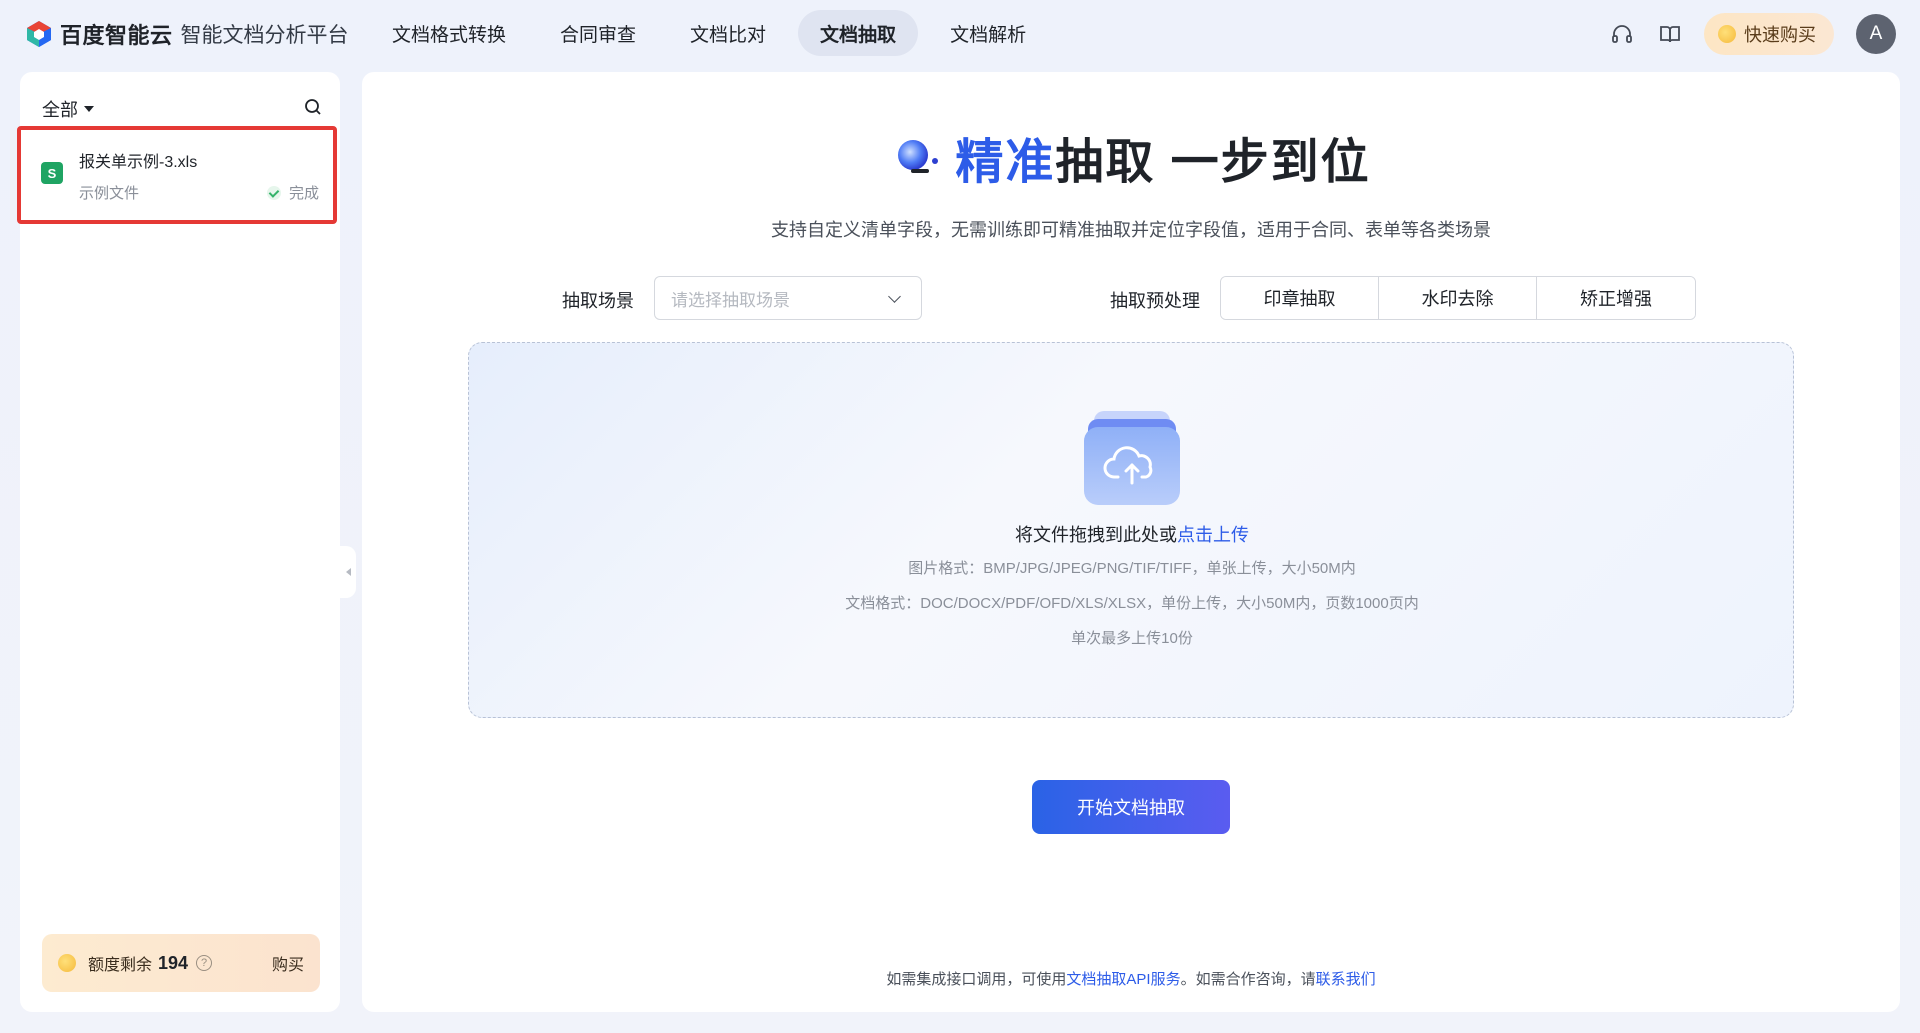  What do you see at coordinates (1123, 979) in the screenshot?
I see `api-service-link: 文档抽取API服务` at bounding box center [1123, 979].